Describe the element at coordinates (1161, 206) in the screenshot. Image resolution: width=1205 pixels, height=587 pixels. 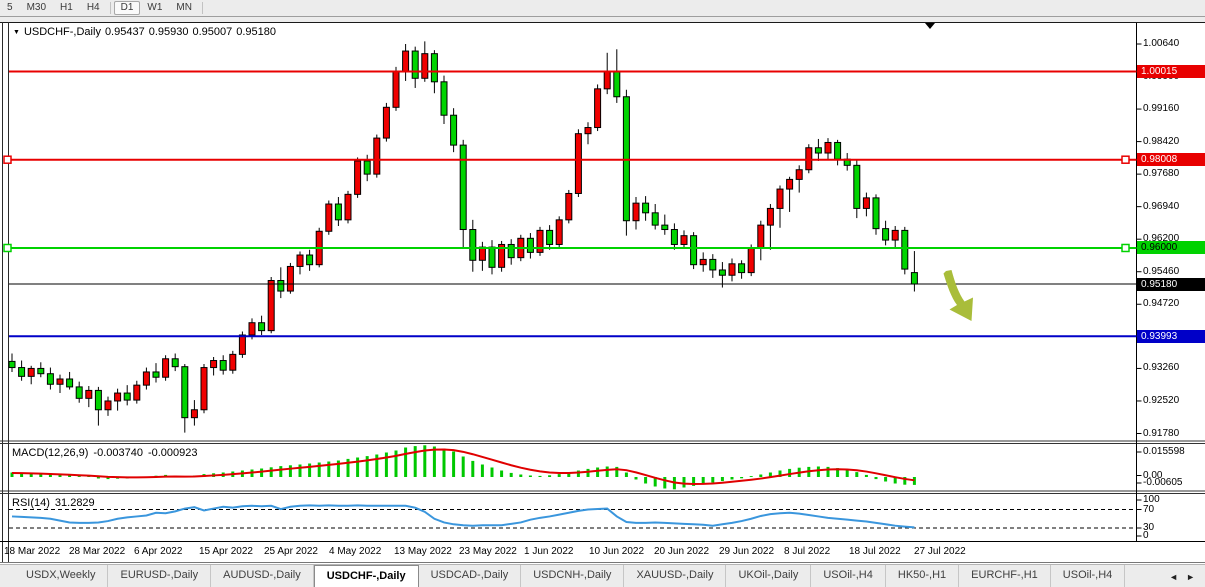
I see `price-axis-label: 0.96940` at that location.